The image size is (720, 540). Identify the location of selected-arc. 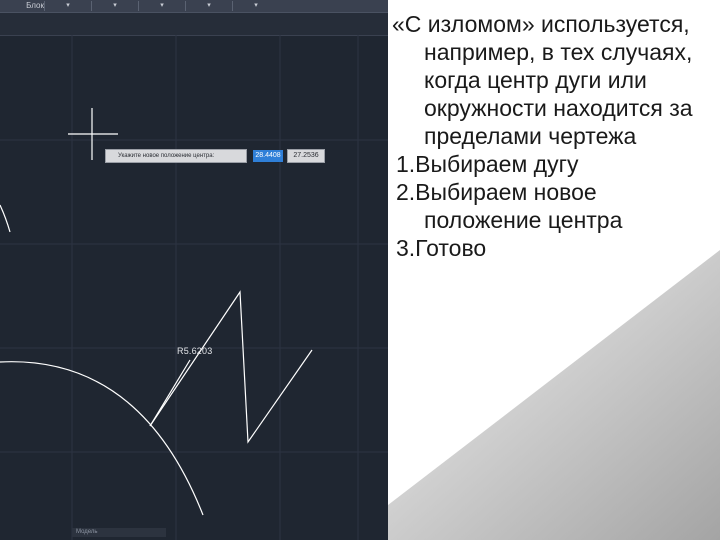
(102, 438).